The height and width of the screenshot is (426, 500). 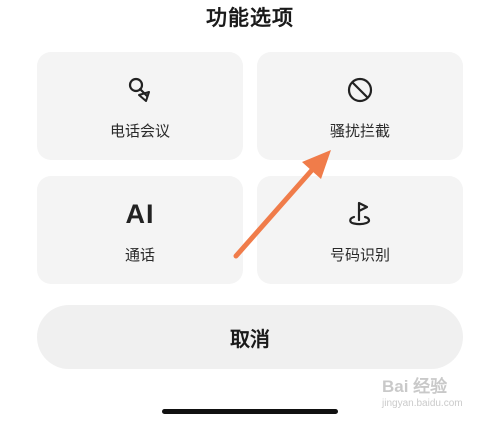 I want to click on location-flag-icon, so click(x=360, y=214).